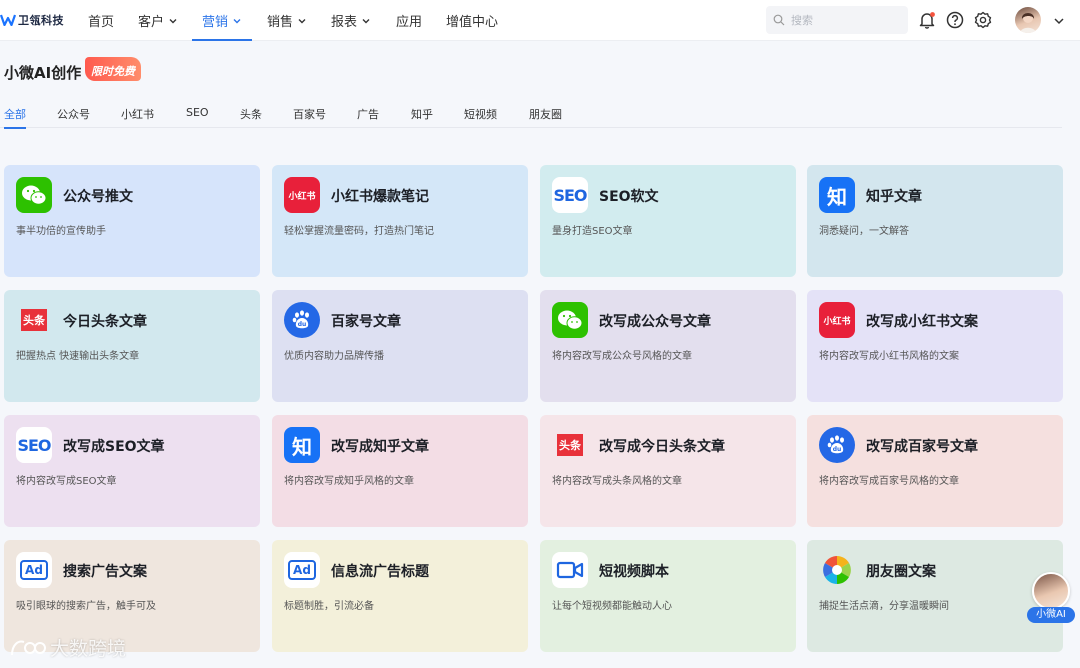  What do you see at coordinates (215, 22) in the screenshot?
I see `nav-marketing-label: 营销` at bounding box center [215, 22].